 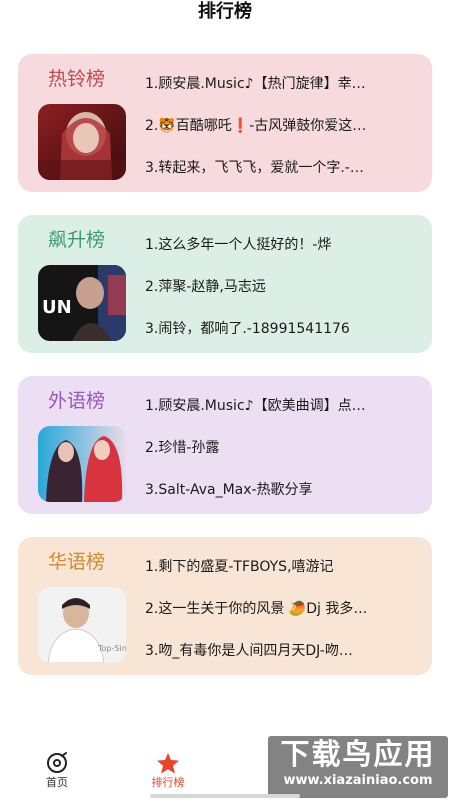 I want to click on watermark-sub: www.xiazainiao.com, so click(x=358, y=780).